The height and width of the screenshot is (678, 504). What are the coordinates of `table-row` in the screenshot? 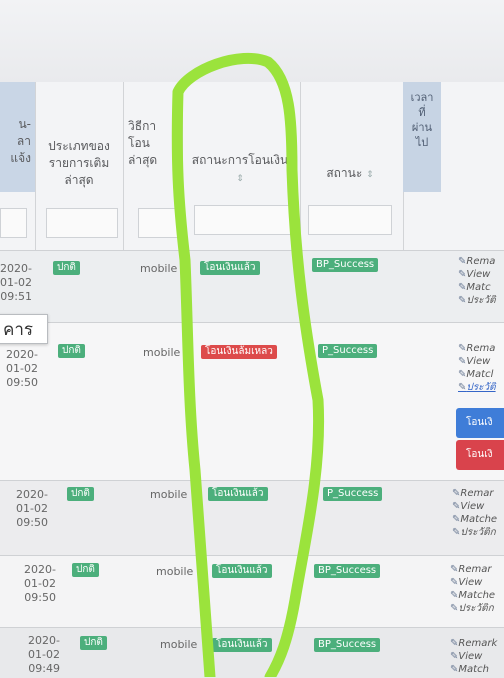 It's located at (252, 652).